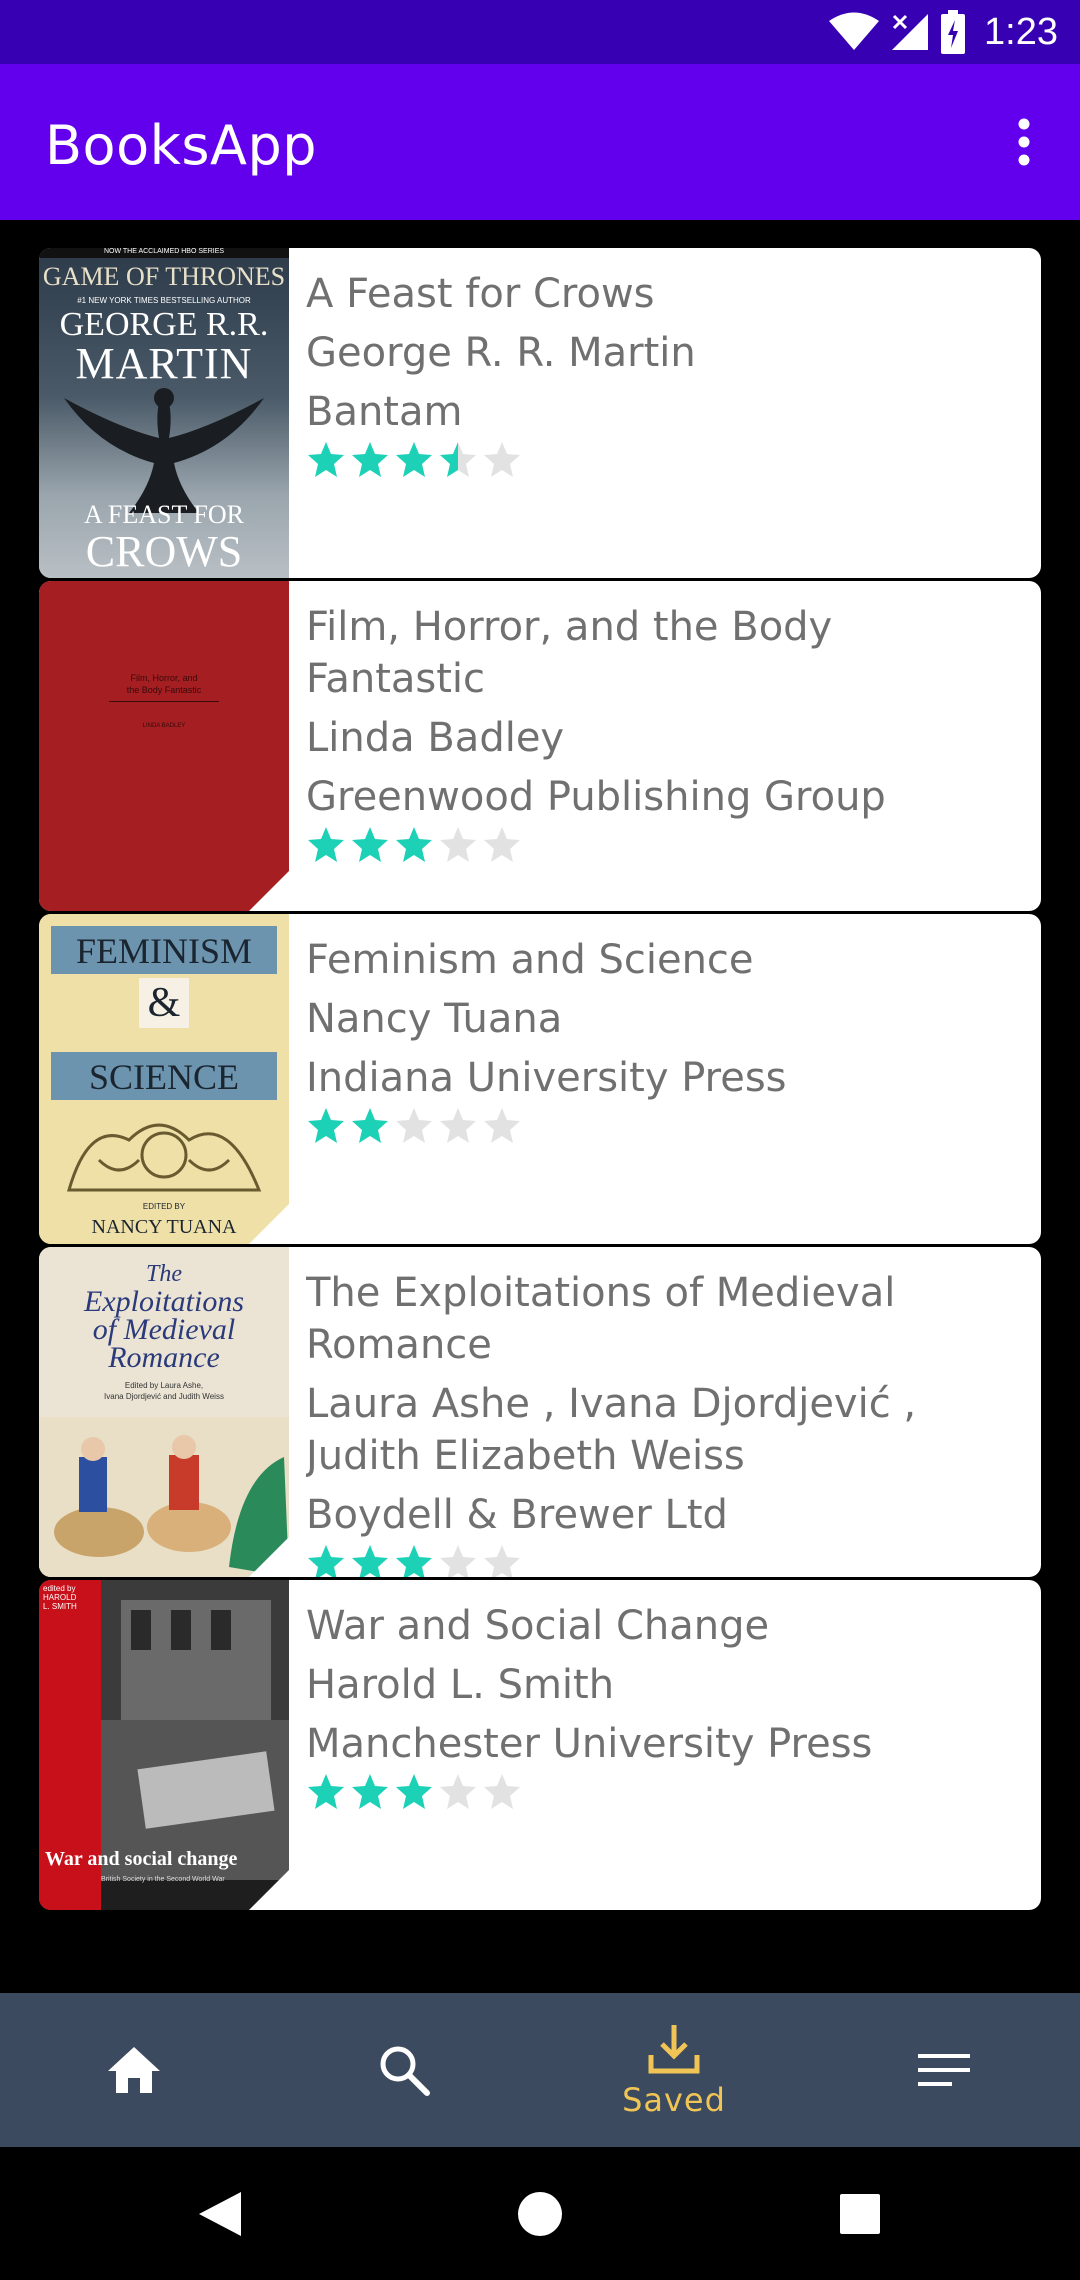 The height and width of the screenshot is (2280, 1080). Describe the element at coordinates (164, 1396) in the screenshot. I see `cover-text: Ivana Djordjević and Judith Weiss` at that location.